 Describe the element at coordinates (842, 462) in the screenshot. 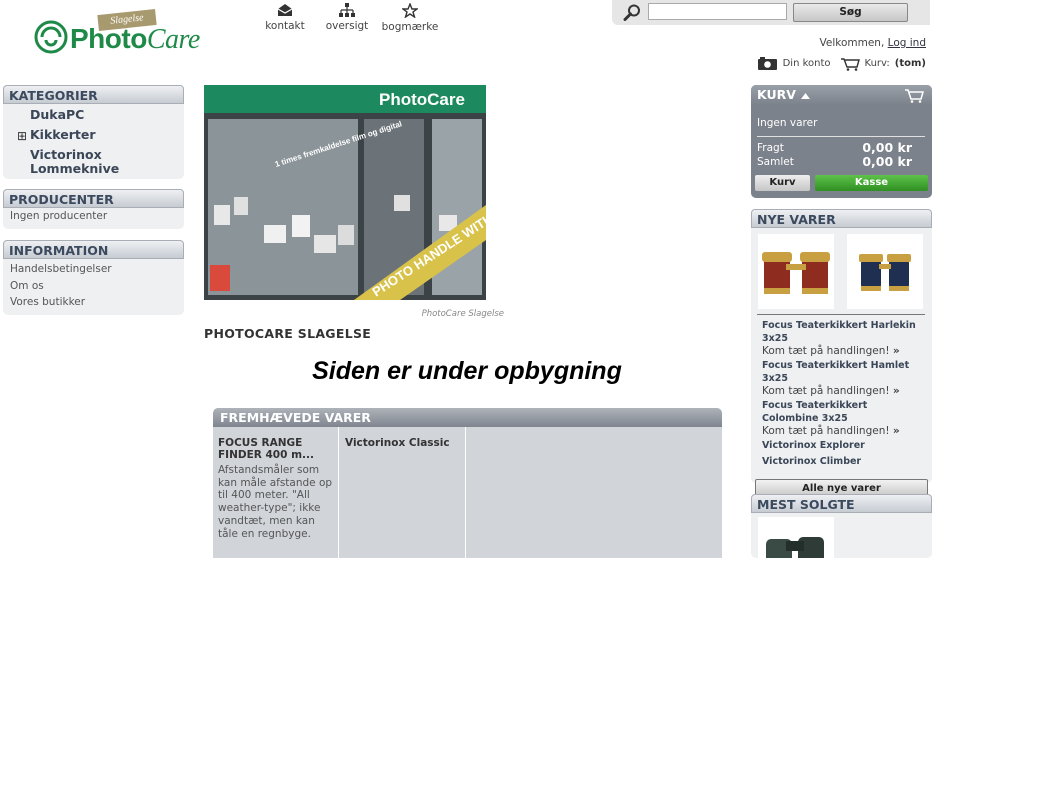

I see `new-item-link: Victorinox Climber` at that location.